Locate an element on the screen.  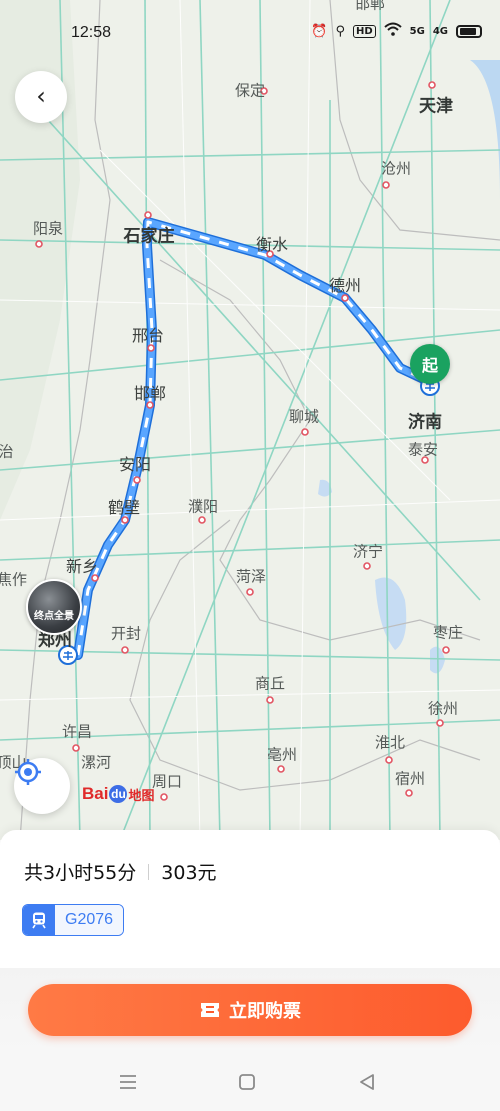
city-label-cangzhou: 沧州 is located at coordinates (396, 168).